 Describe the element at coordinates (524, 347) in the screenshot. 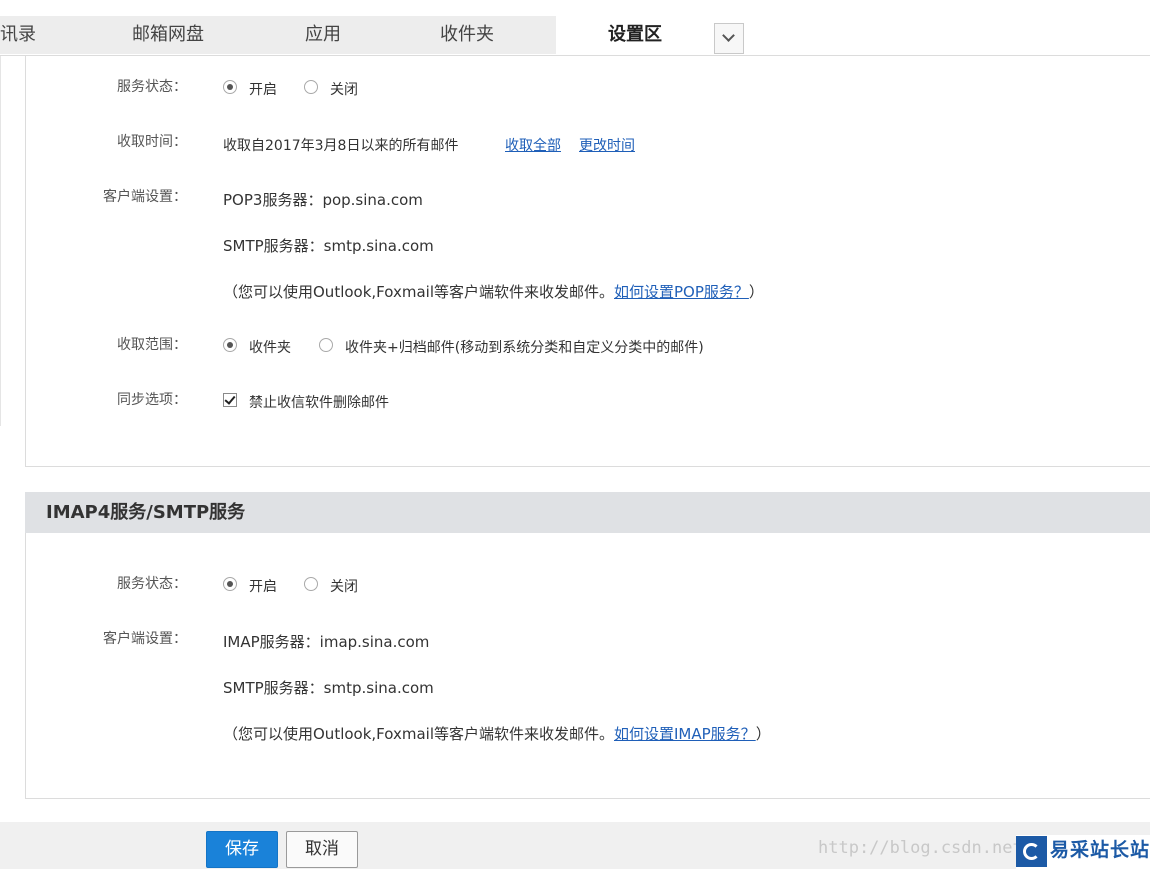

I see `scope-archive-label: 收件夹+归档邮件(移动到系统分类和自定义分类中的邮件)` at that location.